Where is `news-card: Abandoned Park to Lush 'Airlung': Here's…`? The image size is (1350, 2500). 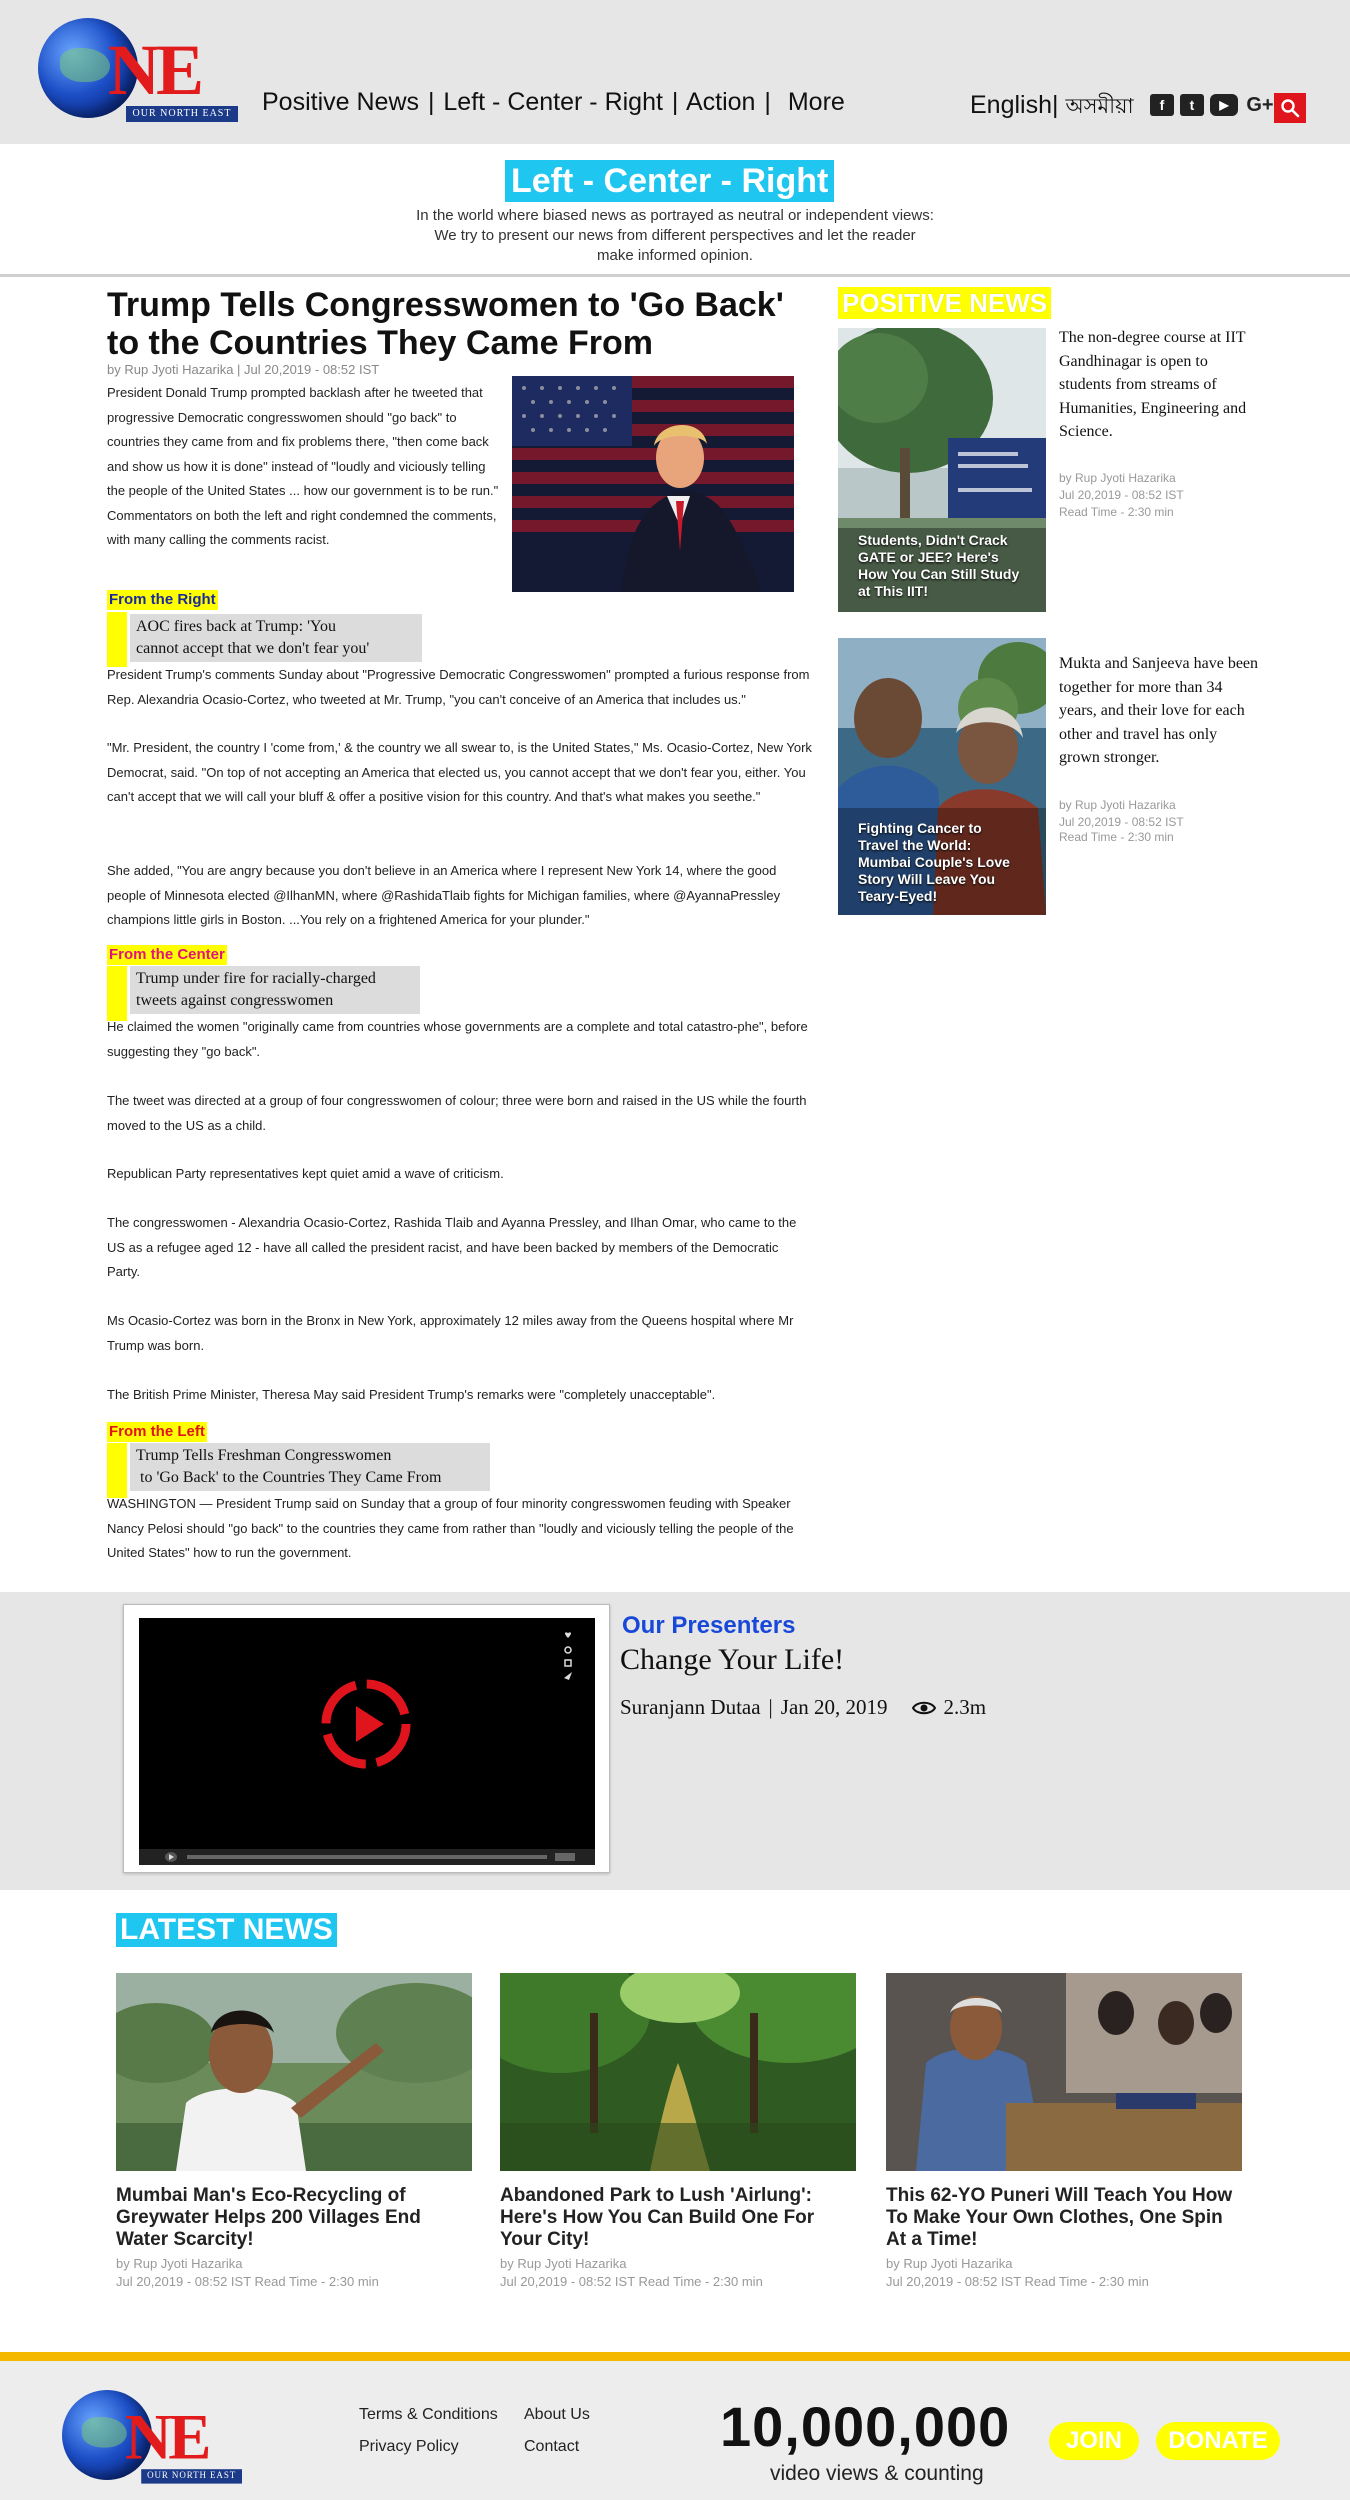 news-card: Abandoned Park to Lush 'Airlung': Here's… is located at coordinates (678, 2132).